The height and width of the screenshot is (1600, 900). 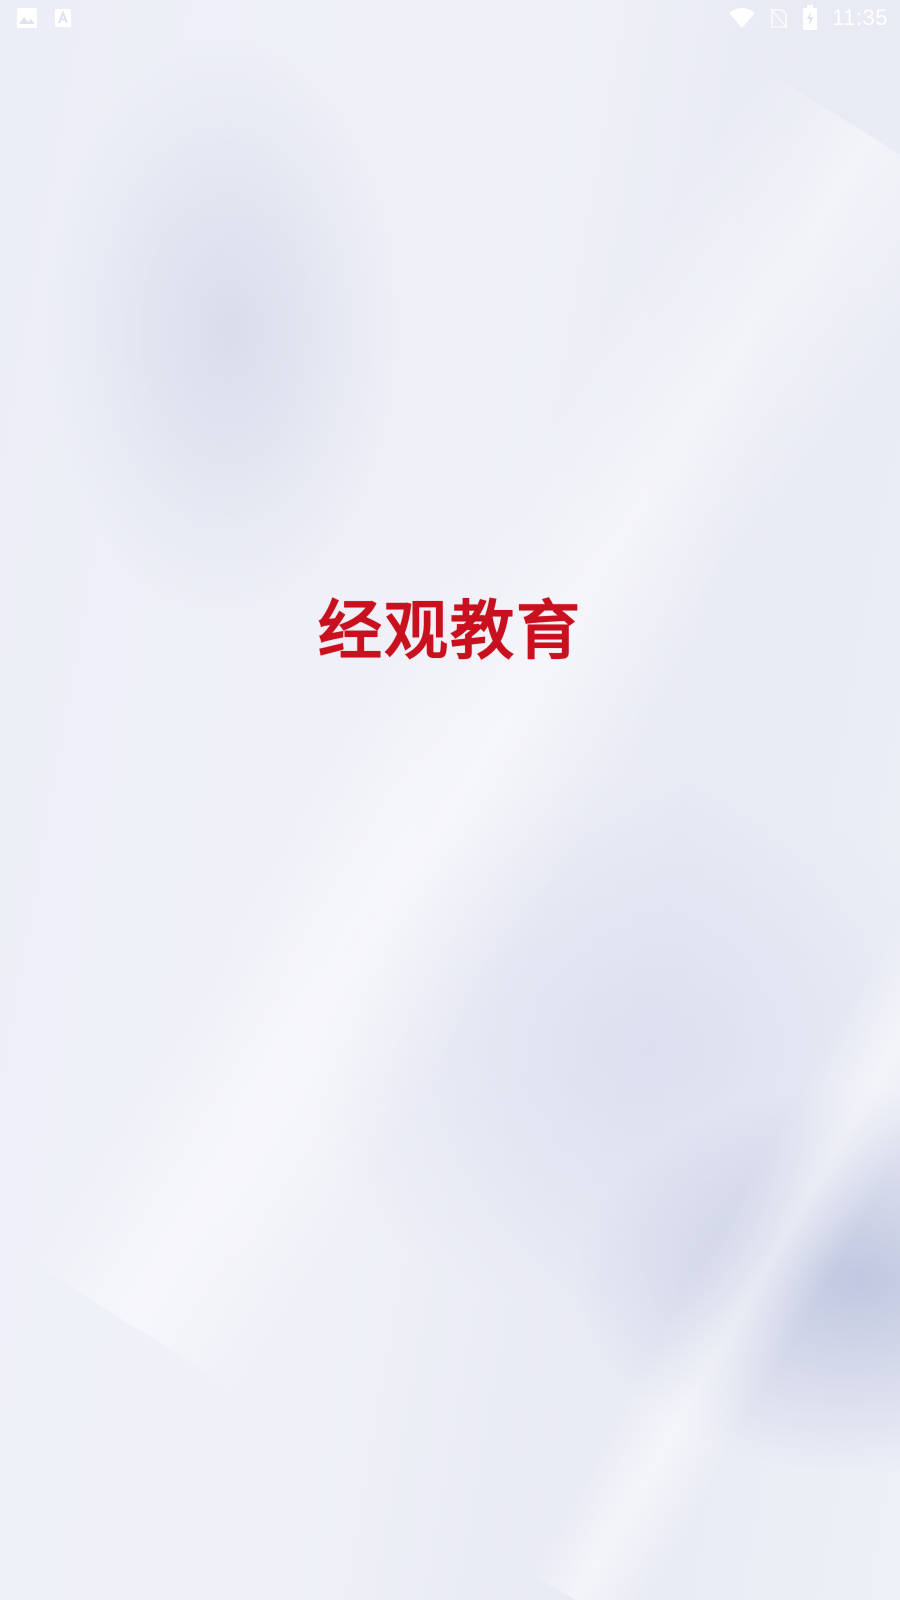 What do you see at coordinates (779, 18) in the screenshot?
I see `no-sim-icon` at bounding box center [779, 18].